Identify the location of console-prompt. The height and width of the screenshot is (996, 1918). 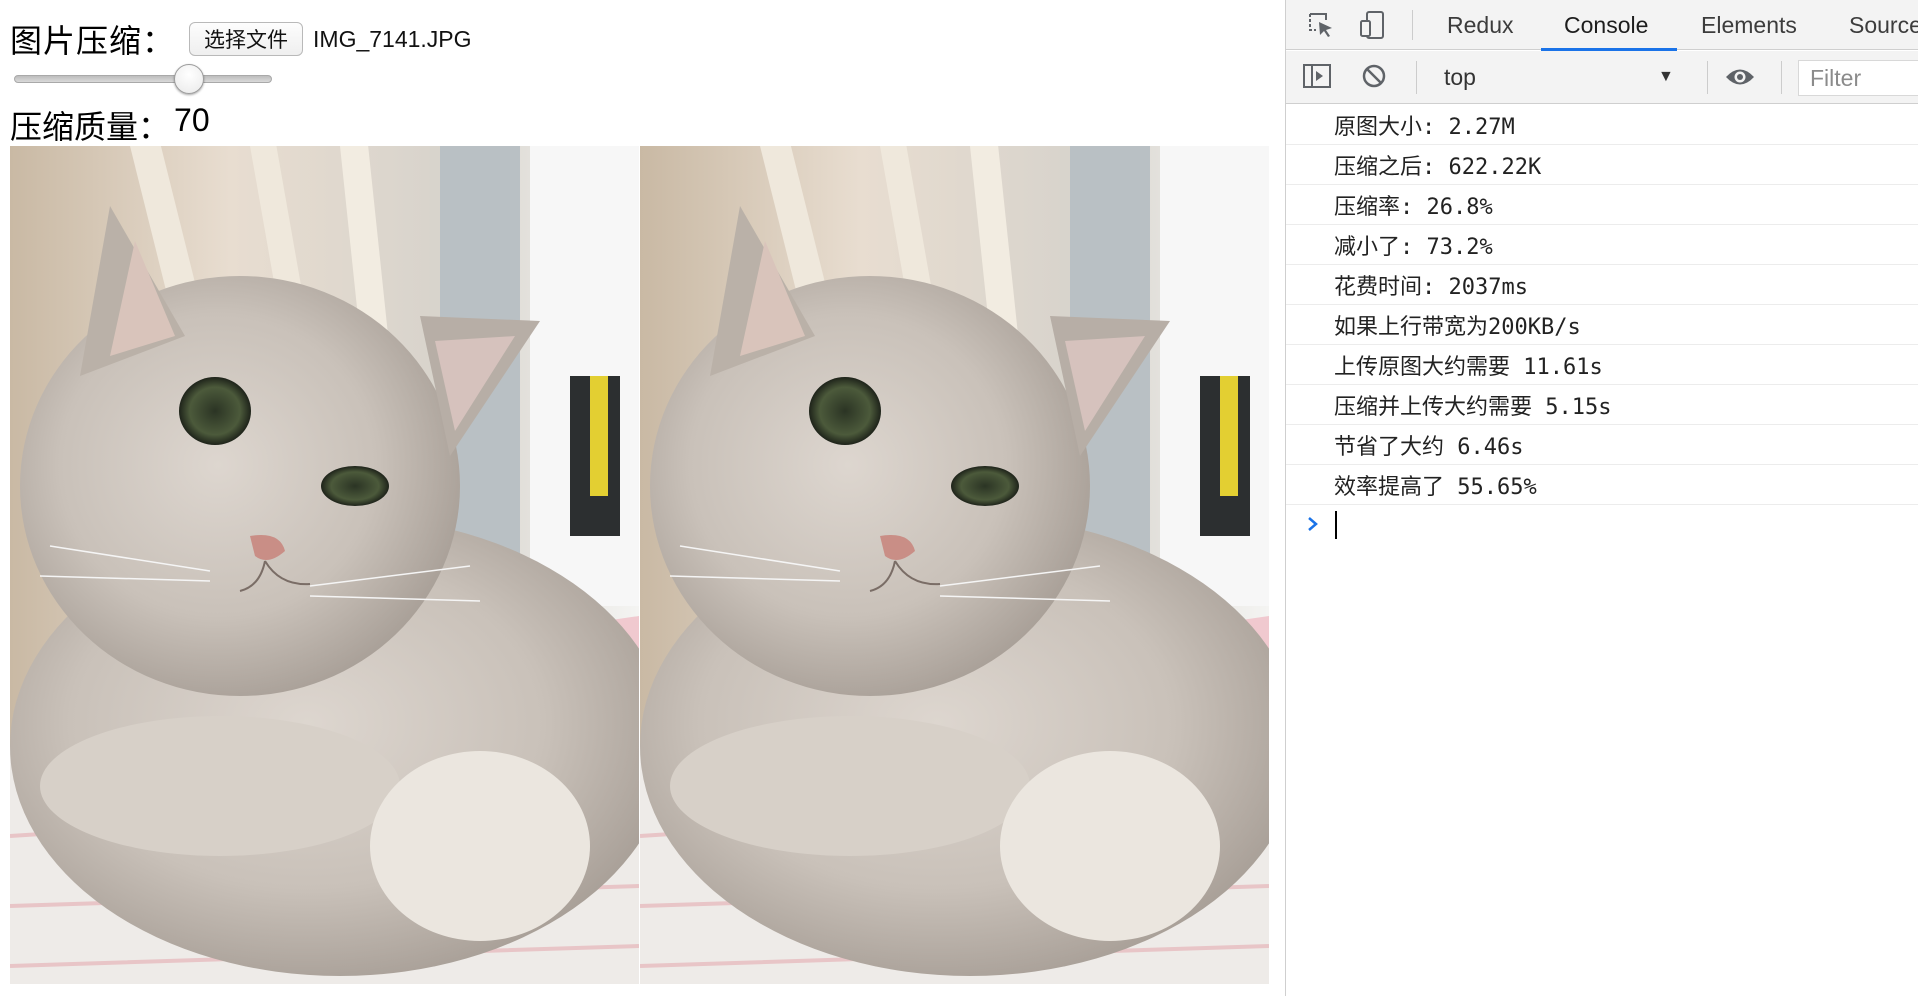
(1602, 527).